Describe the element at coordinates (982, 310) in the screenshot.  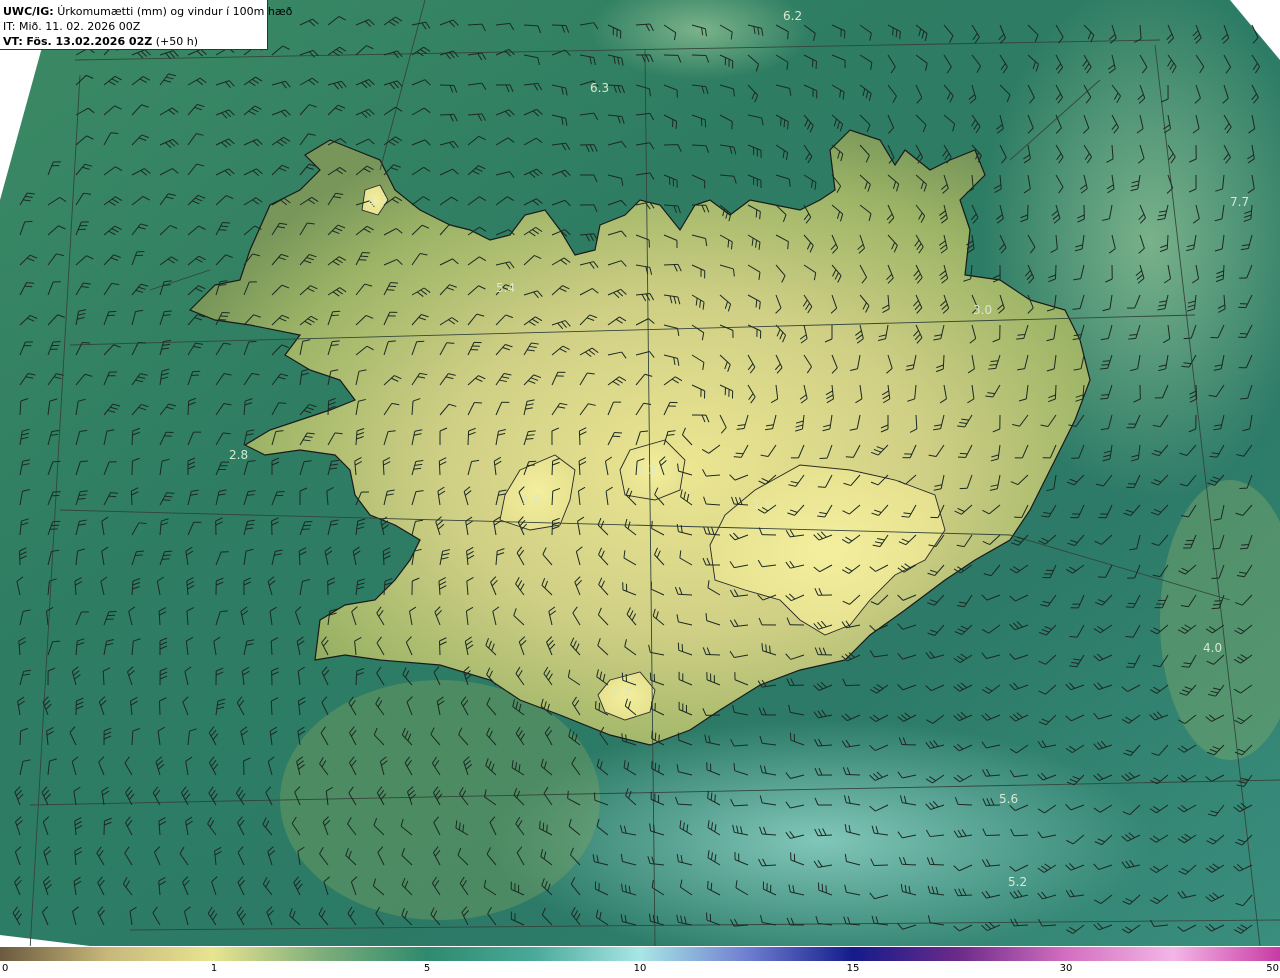
I see `value-label: 3.0` at that location.